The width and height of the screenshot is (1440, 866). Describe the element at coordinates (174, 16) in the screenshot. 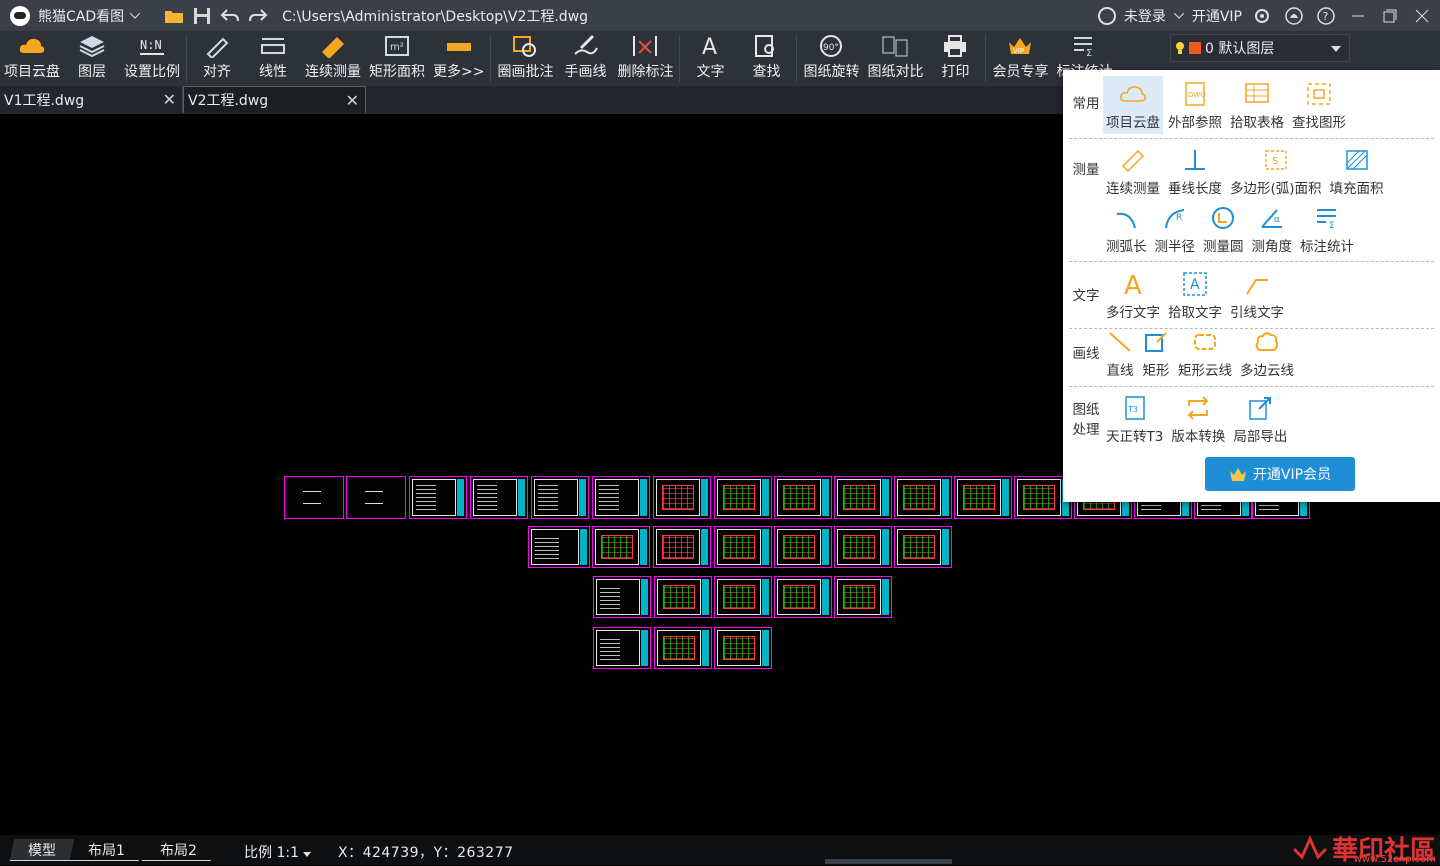

I see `open-folder-icon` at that location.